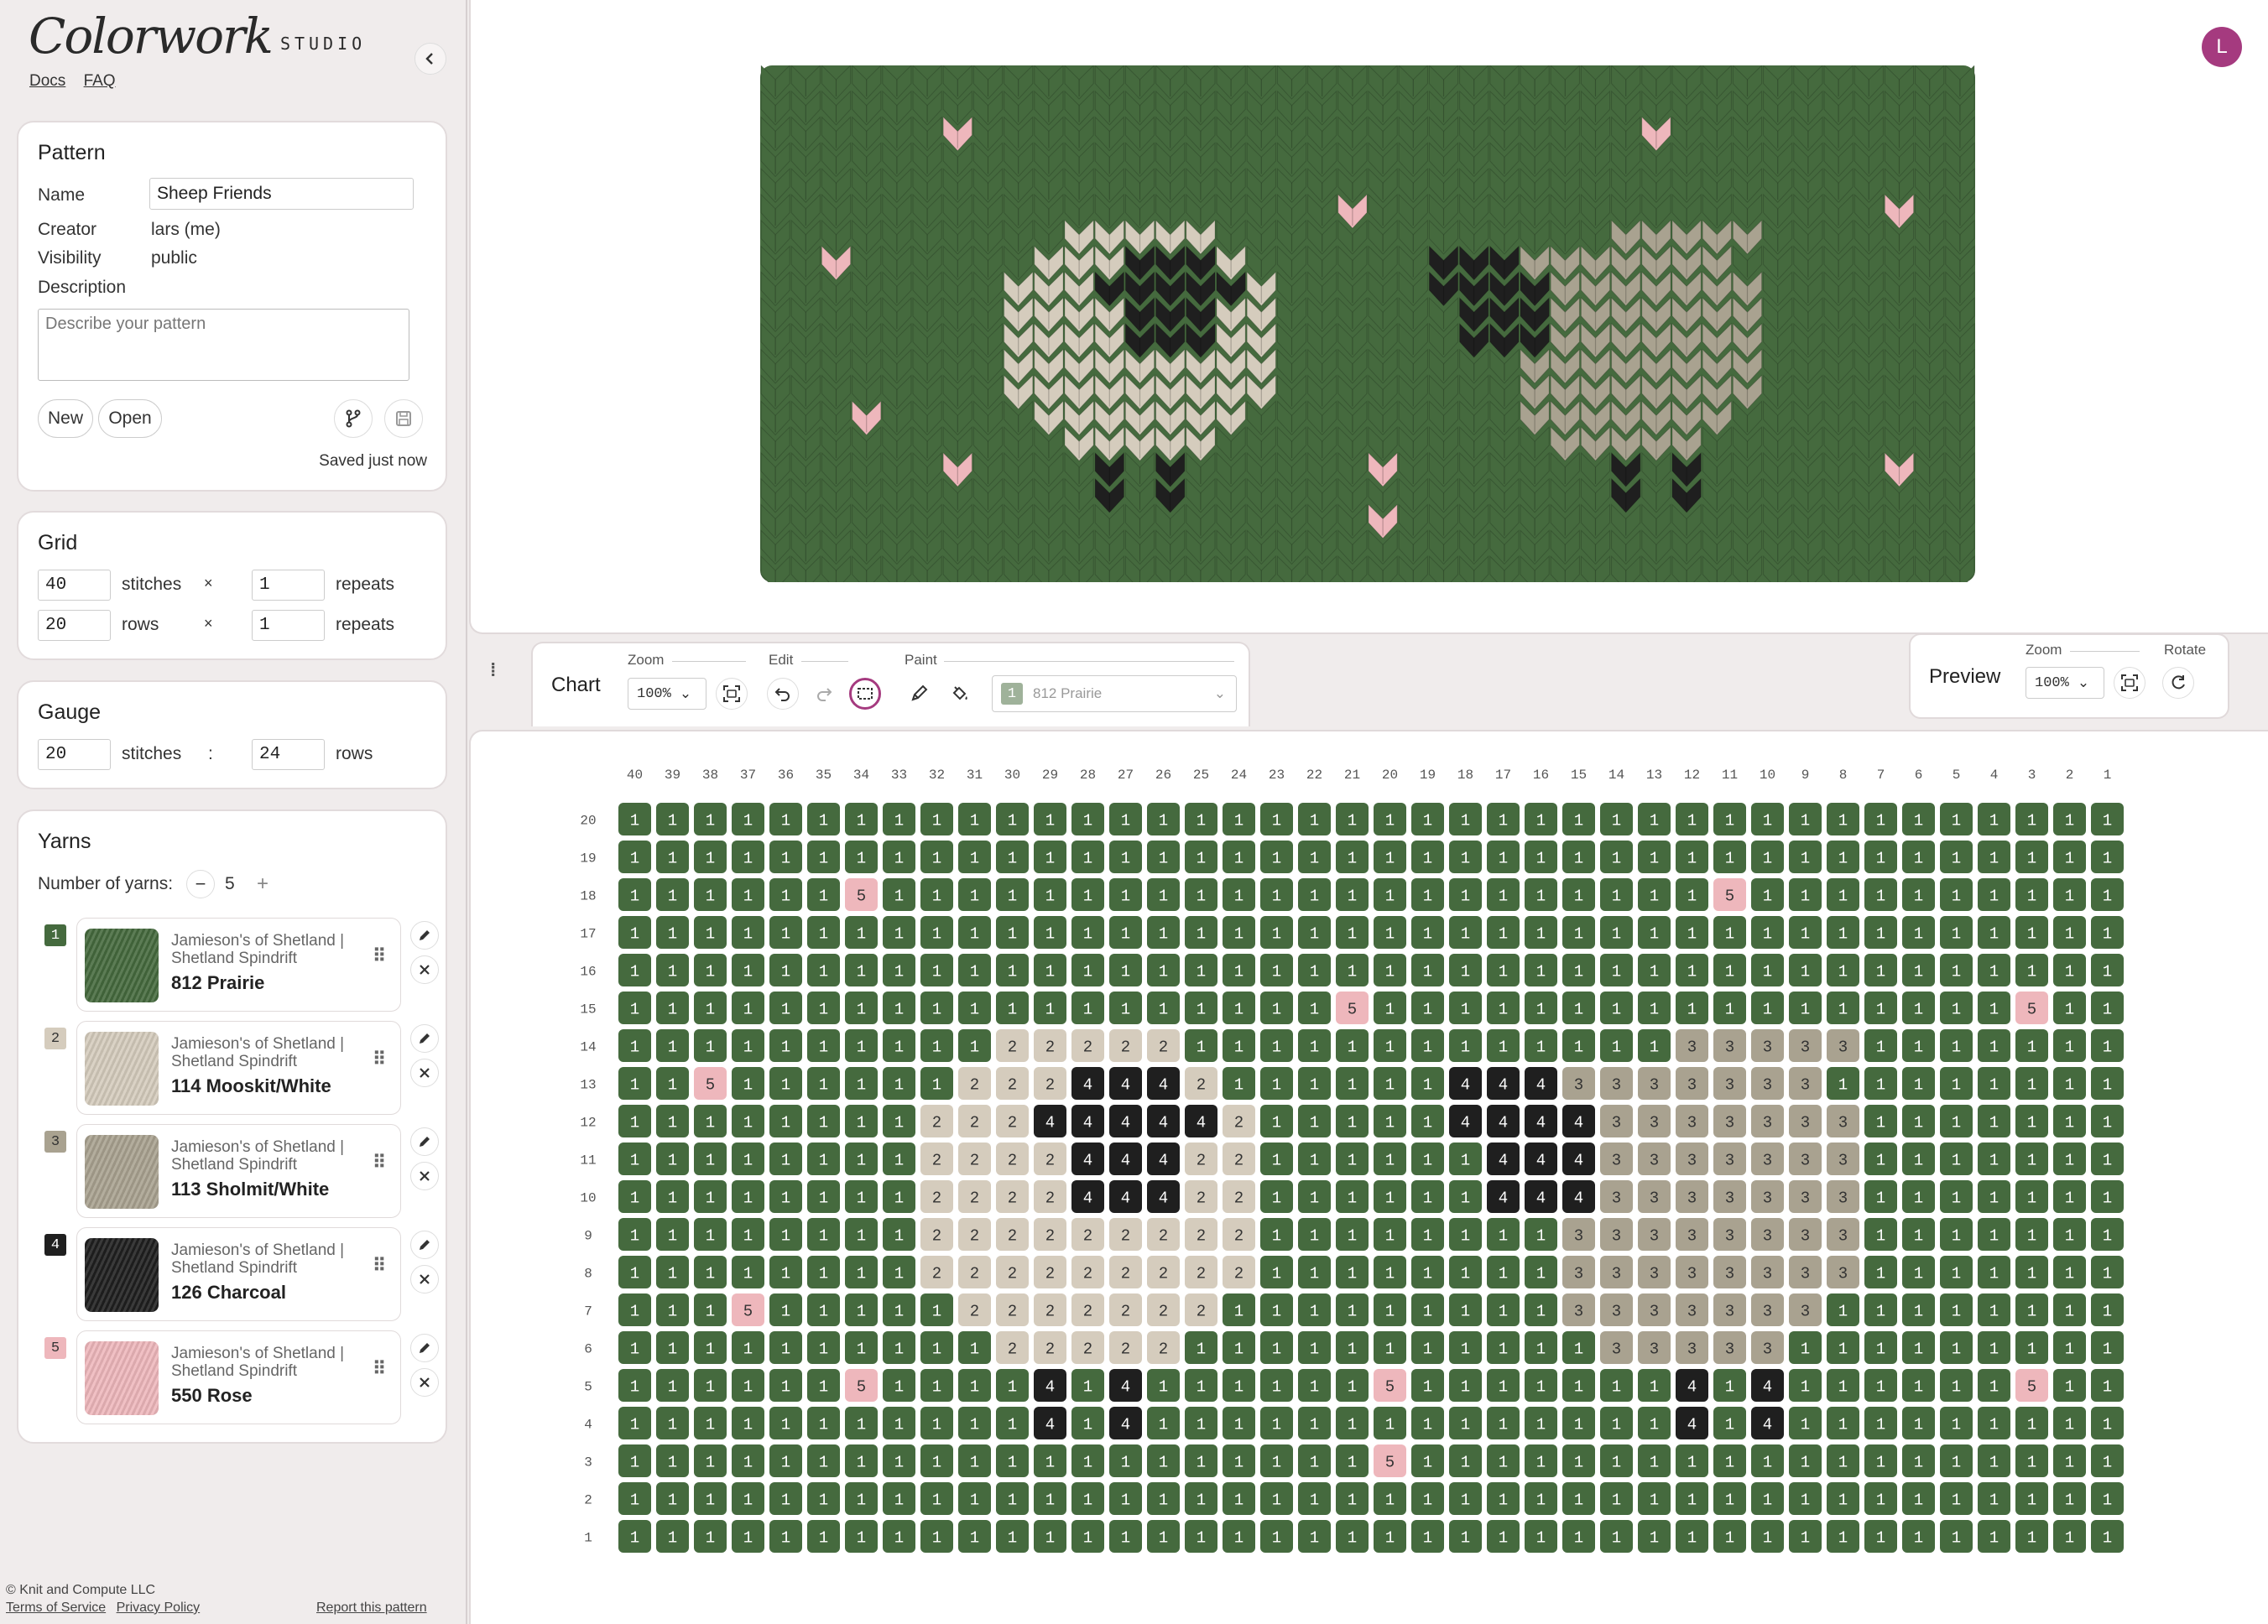 This screenshot has width=2268, height=1624. I want to click on gauge-rows-input, so click(289, 754).